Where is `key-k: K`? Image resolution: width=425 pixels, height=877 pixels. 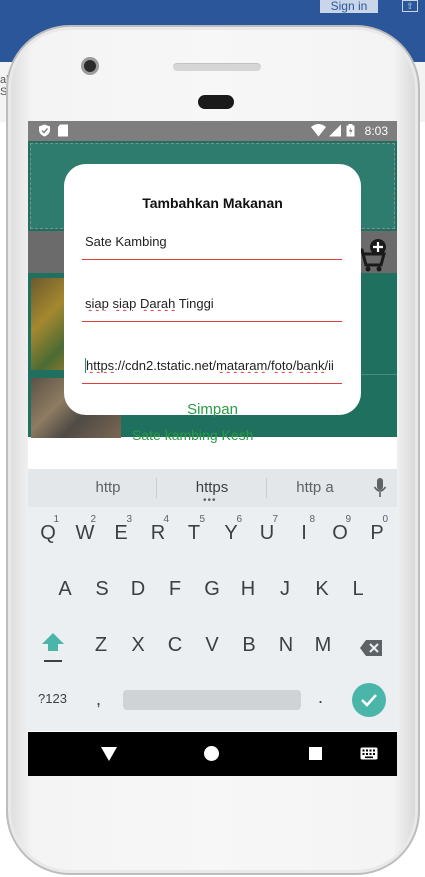 key-k: K is located at coordinates (322, 589).